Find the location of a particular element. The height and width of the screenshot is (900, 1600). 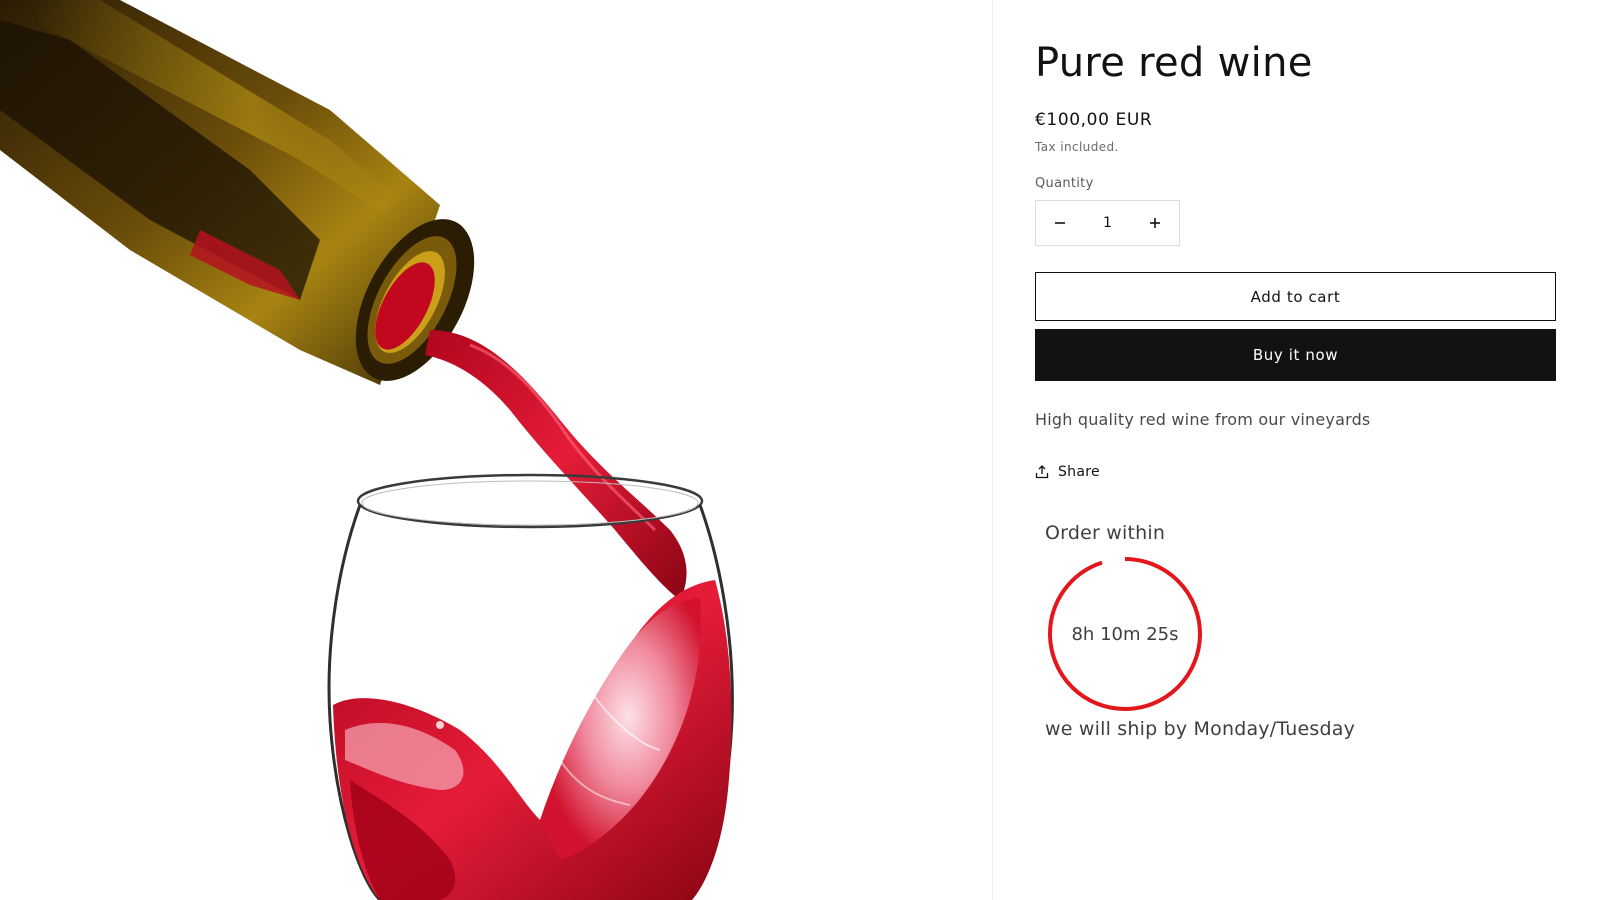

countdown-heading: Order within is located at coordinates (1105, 533).